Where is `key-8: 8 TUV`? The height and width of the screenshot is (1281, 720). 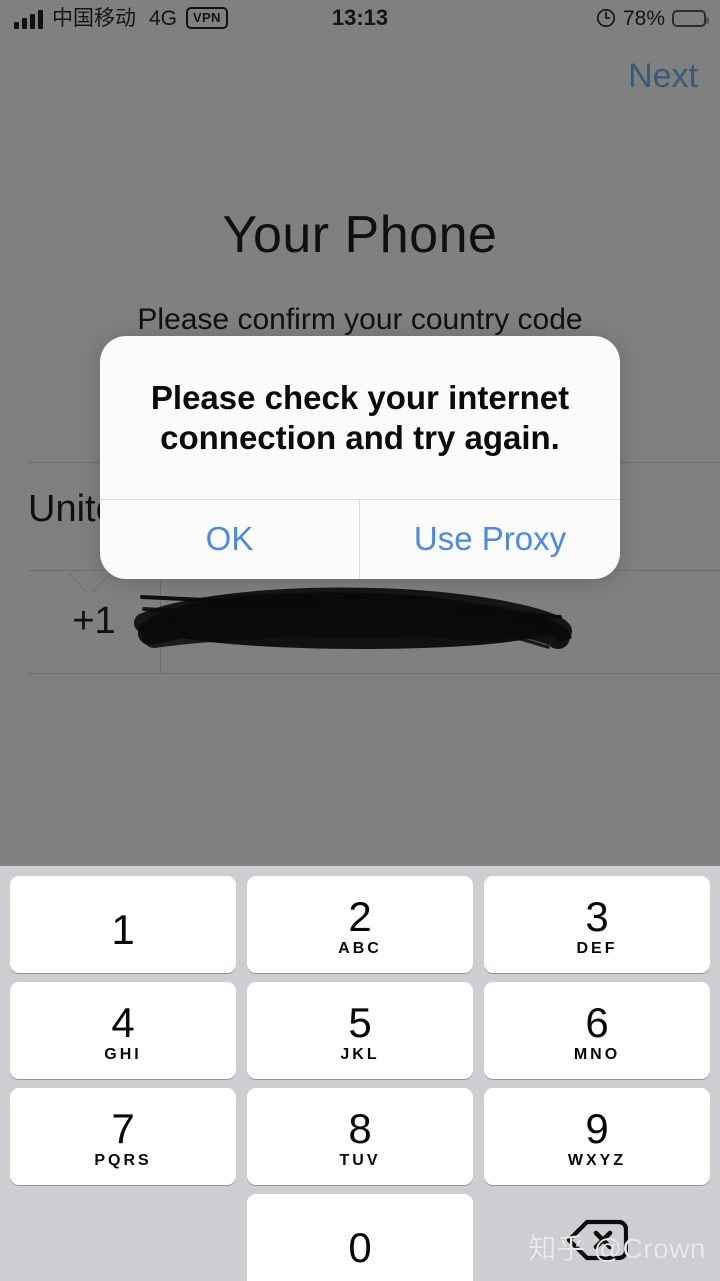 key-8: 8 TUV is located at coordinates (360, 1136).